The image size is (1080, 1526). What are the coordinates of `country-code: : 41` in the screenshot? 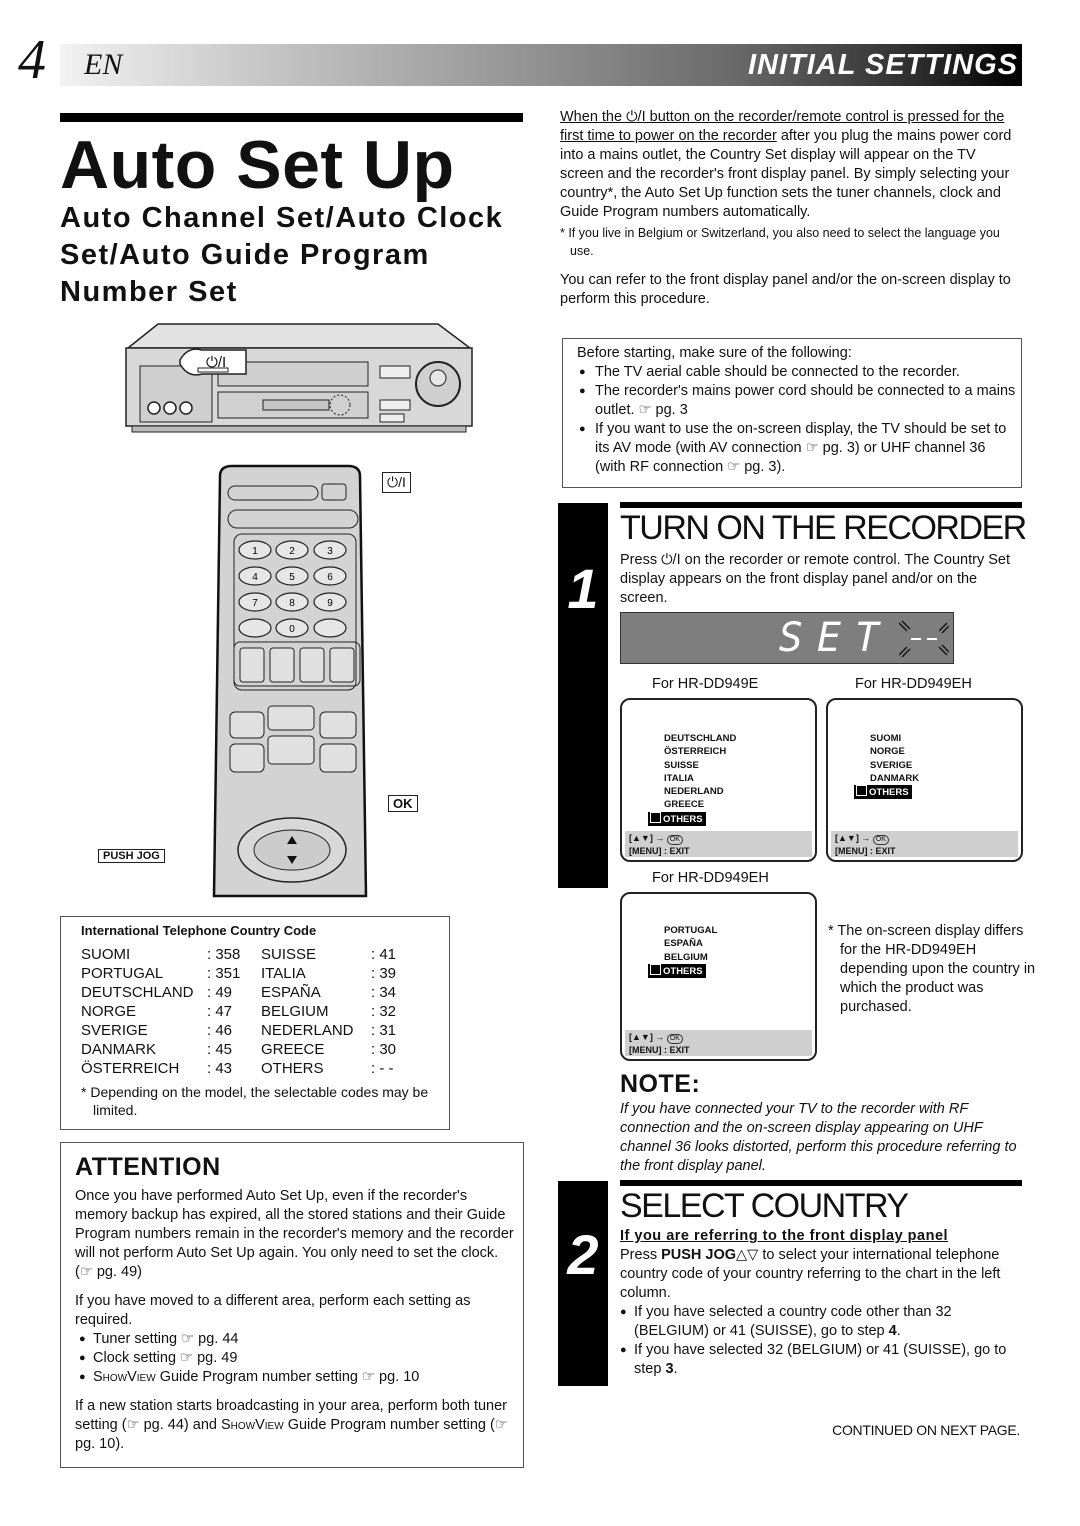 It's located at (384, 954).